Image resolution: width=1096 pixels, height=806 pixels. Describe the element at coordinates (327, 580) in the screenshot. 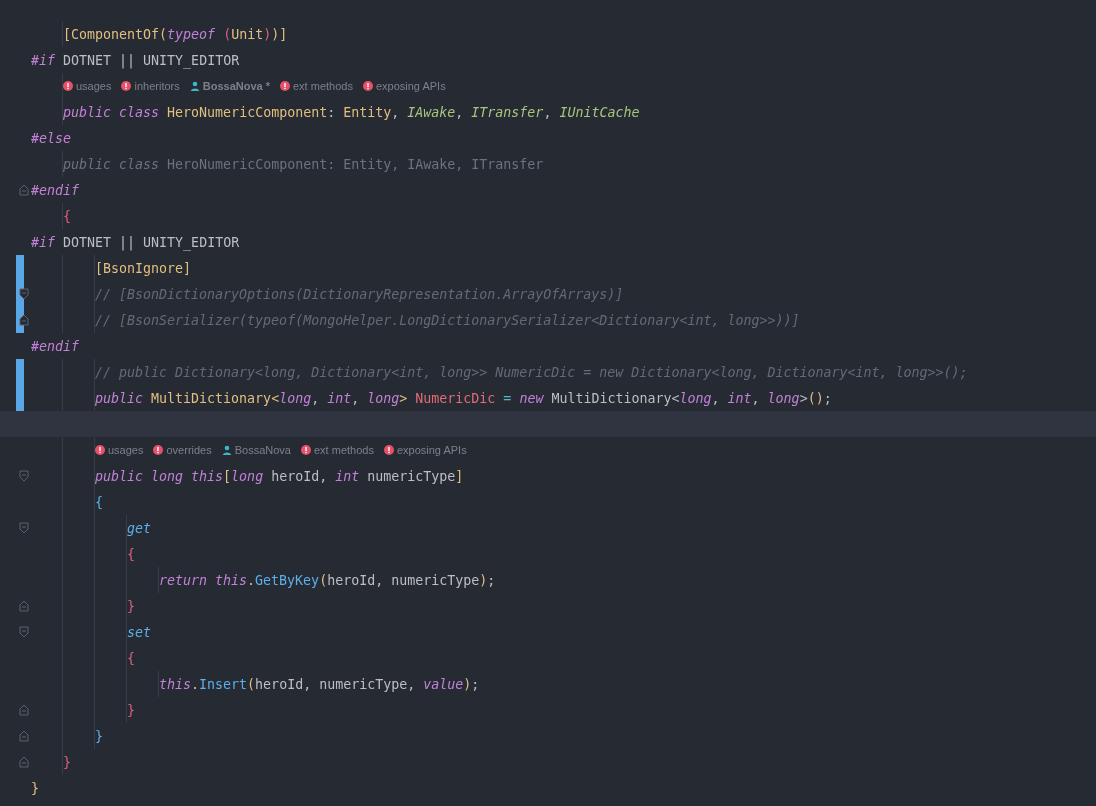

I see `code-line: return this.GetByKey(heroId, numericType);` at that location.